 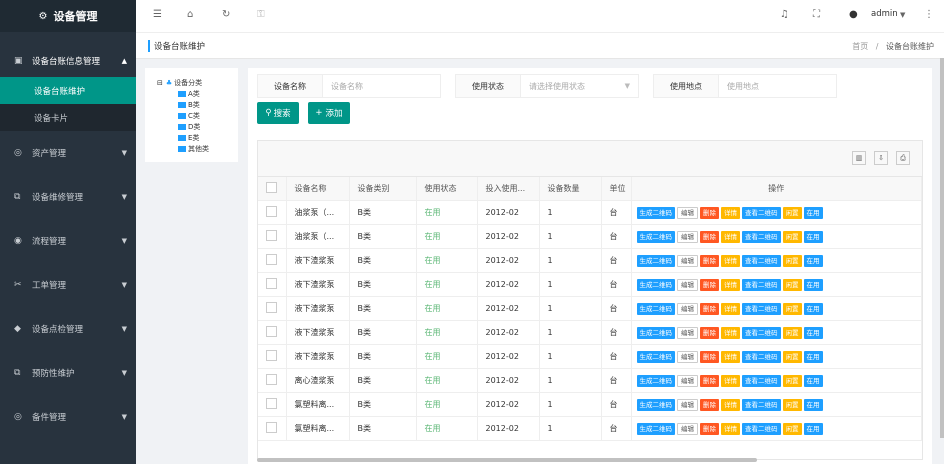 I want to click on add-button: + 添加, so click(x=329, y=113).